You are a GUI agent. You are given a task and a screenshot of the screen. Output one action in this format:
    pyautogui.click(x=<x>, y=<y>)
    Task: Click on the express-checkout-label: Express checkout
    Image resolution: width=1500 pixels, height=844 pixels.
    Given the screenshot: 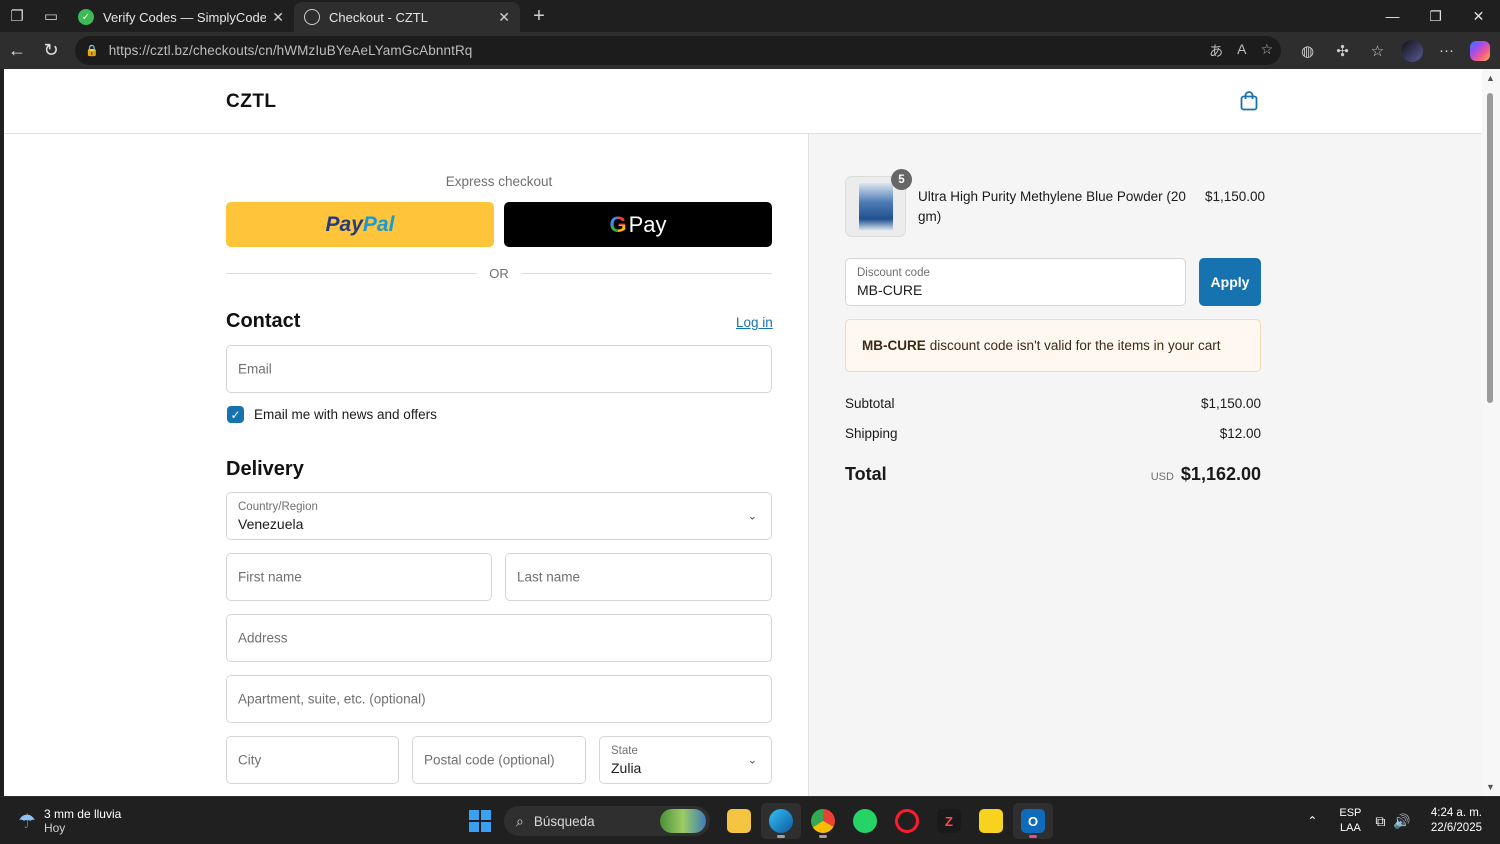 What is the action you would take?
    pyautogui.click(x=499, y=181)
    